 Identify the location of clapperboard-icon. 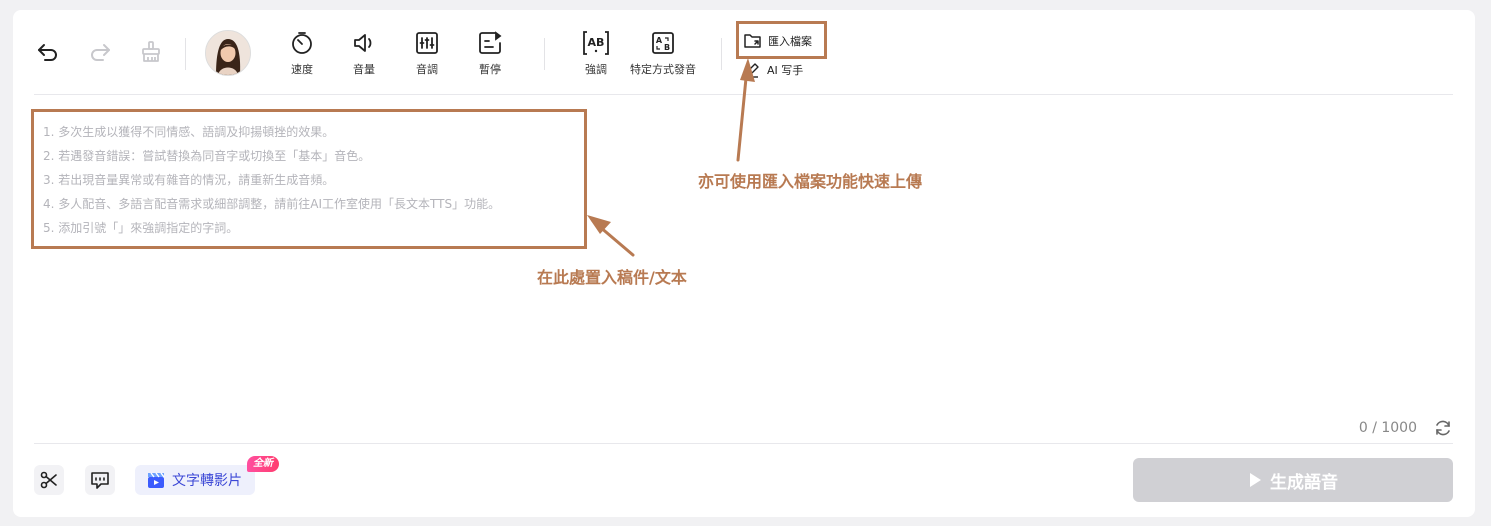
(156, 480).